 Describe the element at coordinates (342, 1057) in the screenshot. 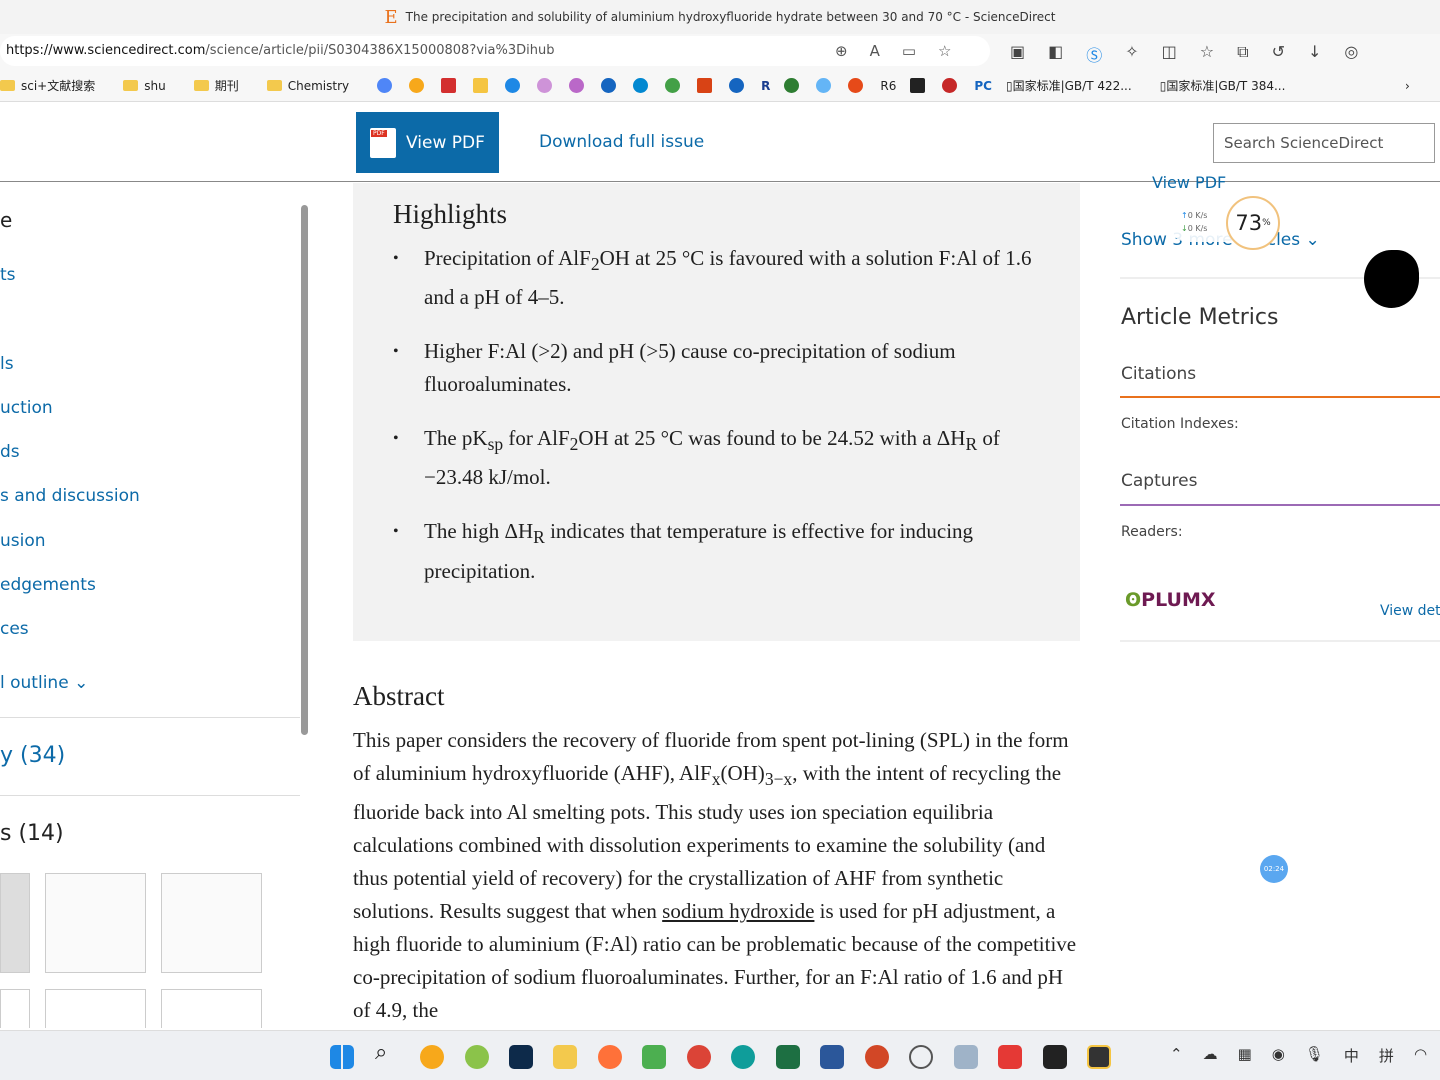

I see `start-icon` at that location.